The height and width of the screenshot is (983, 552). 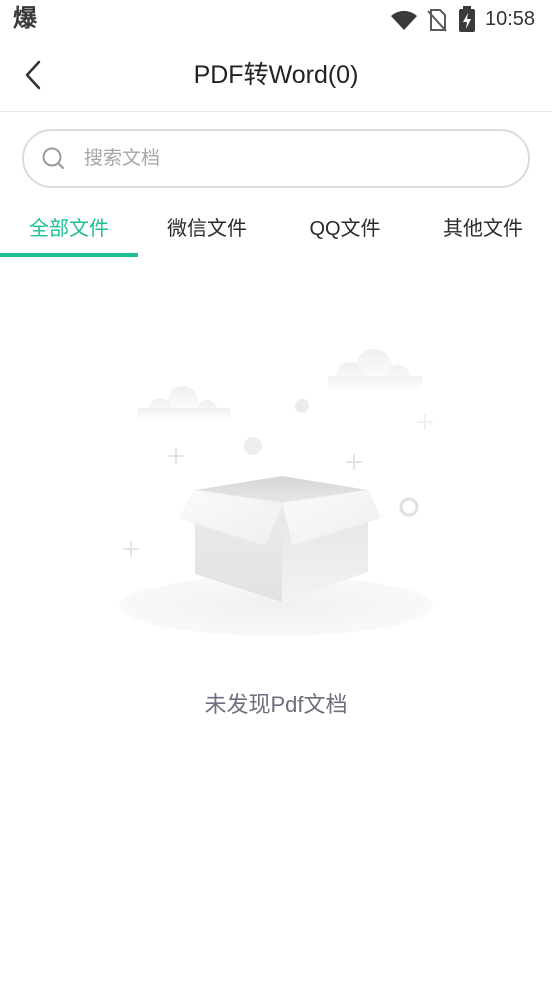 I want to click on header-divider, so click(x=276, y=111).